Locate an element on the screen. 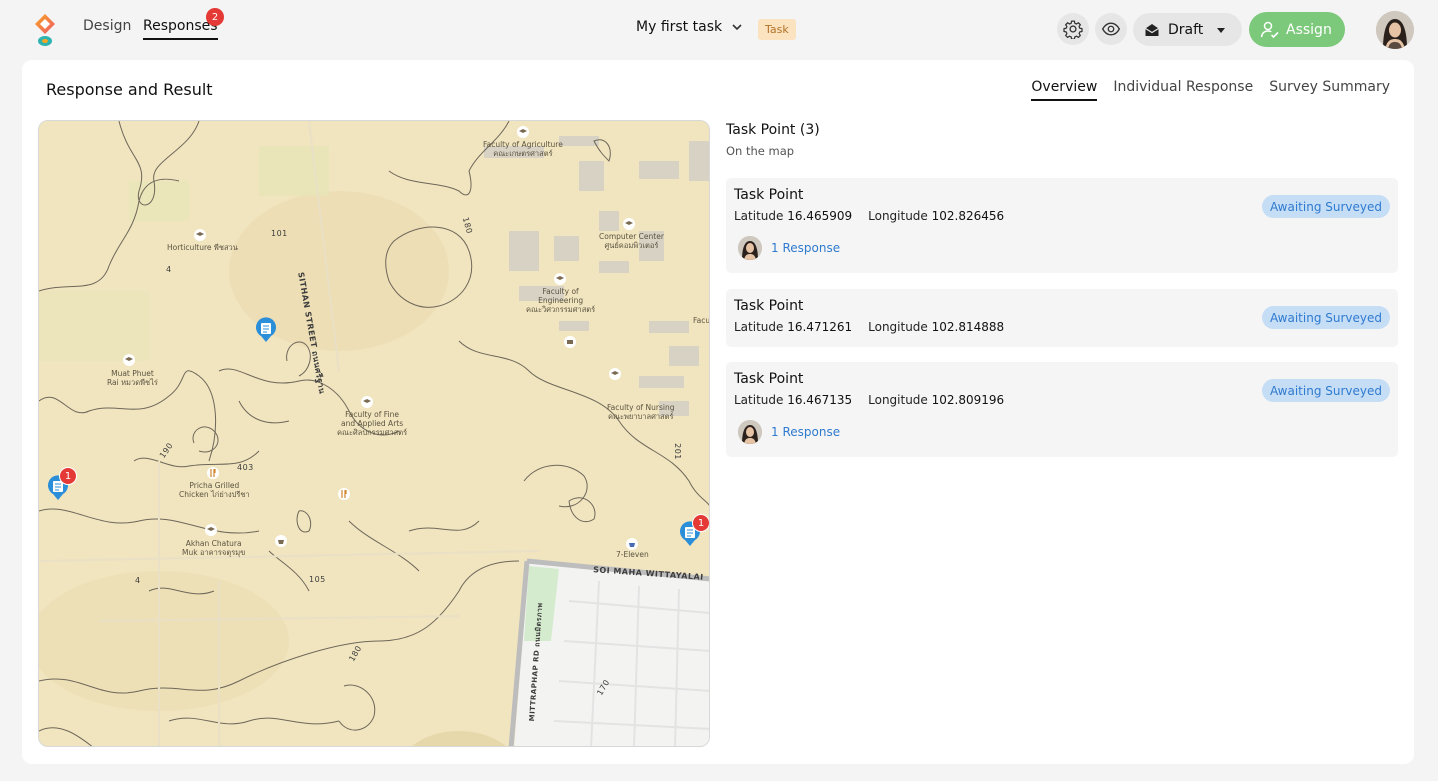 This screenshot has width=1438, height=781. tab-survey-summary: Survey Summary is located at coordinates (1329, 90).